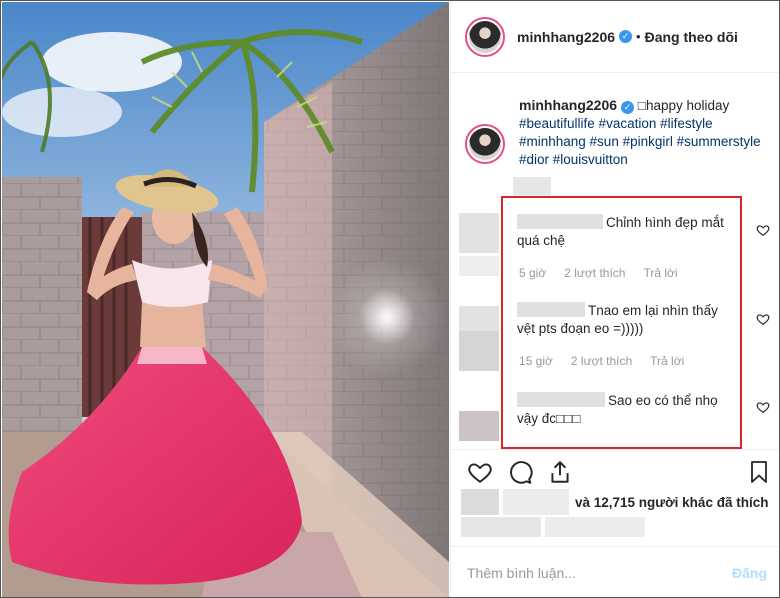  I want to click on post-header: minhhang2206 ✓ • Đang theo dõi, so click(615, 37).